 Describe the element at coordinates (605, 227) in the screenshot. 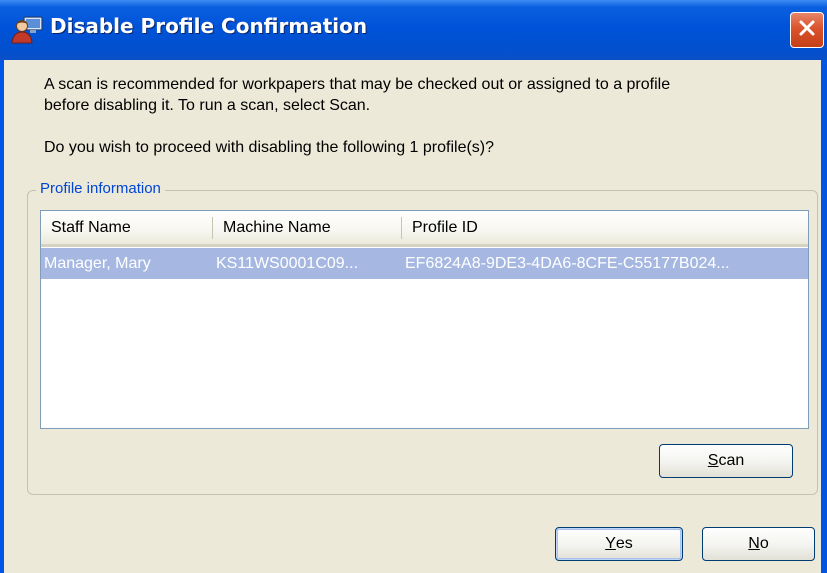

I see `column-header-profile-id: Profile ID` at that location.